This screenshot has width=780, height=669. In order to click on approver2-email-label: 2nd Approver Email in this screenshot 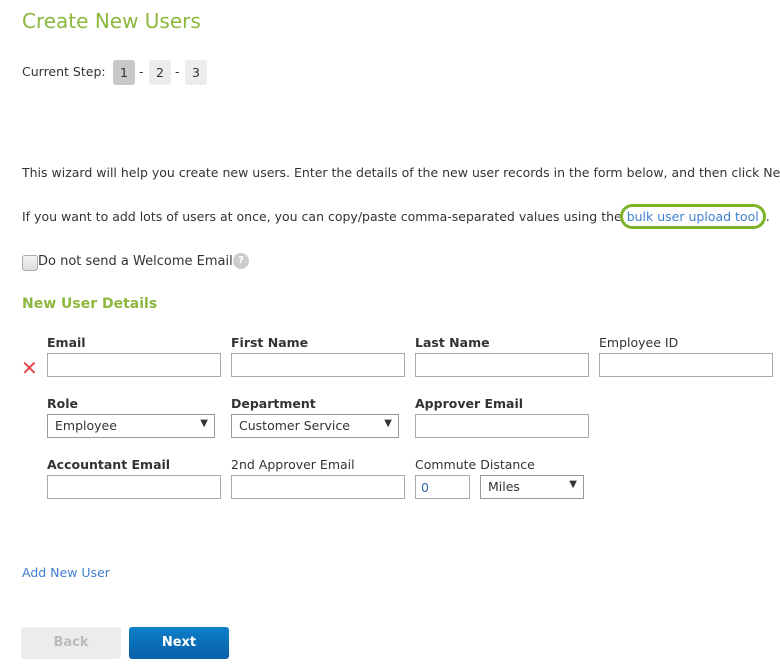, I will do `click(293, 464)`.